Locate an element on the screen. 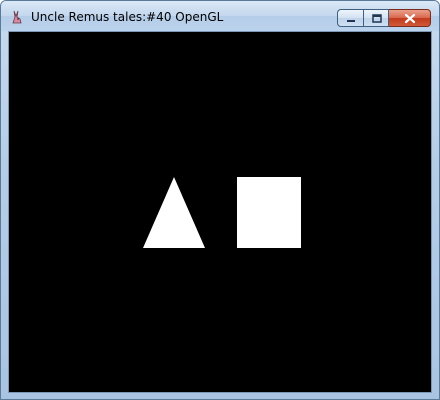 The image size is (440, 400). close-button is located at coordinates (410, 18).